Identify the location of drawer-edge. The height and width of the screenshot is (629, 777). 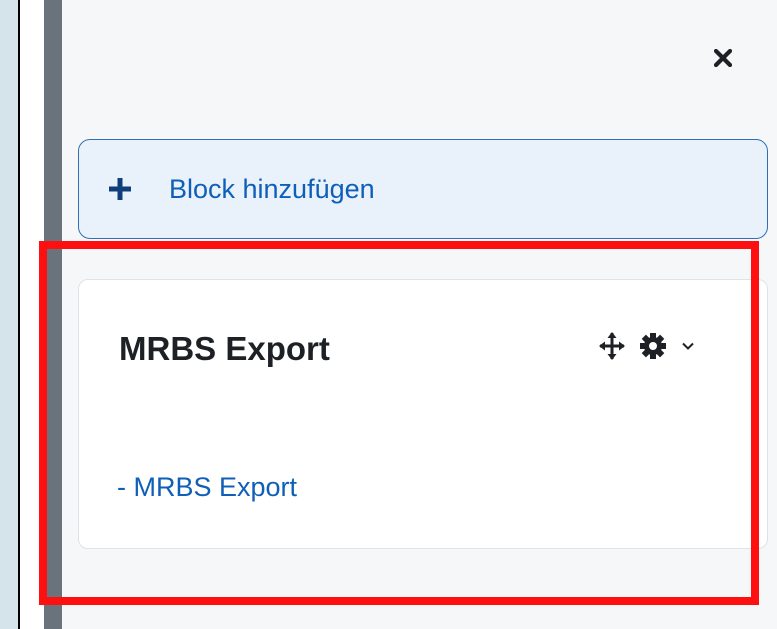
(22, 314).